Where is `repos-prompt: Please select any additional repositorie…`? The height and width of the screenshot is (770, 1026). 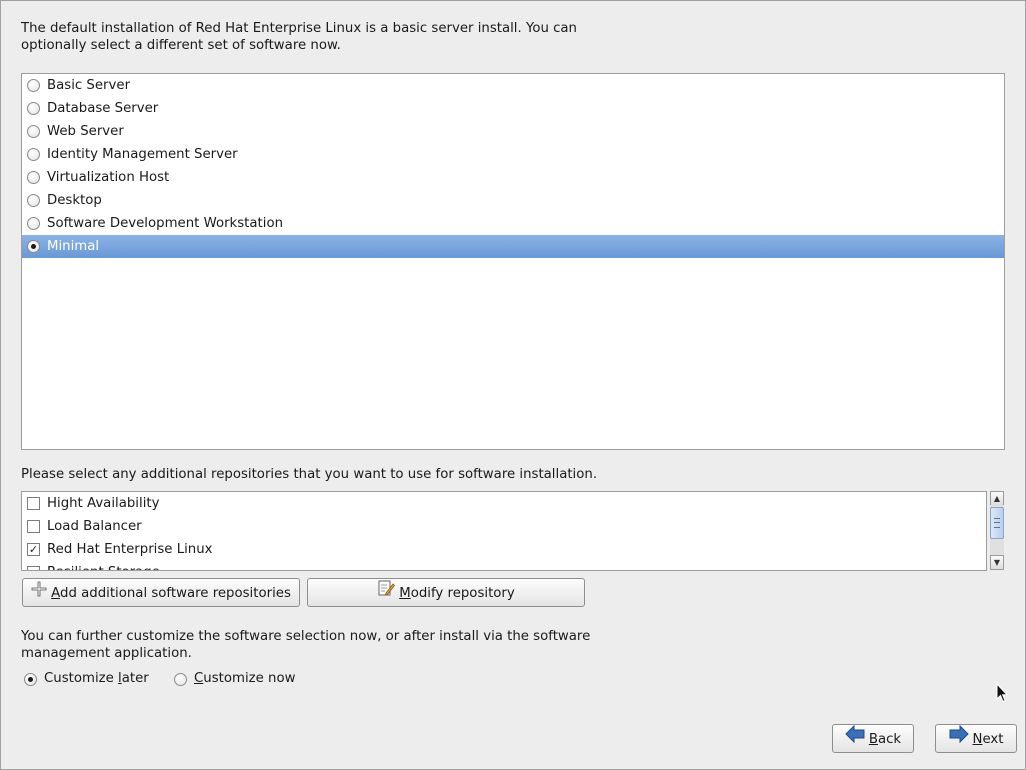 repos-prompt: Please select any additional repositorie… is located at coordinates (309, 474).